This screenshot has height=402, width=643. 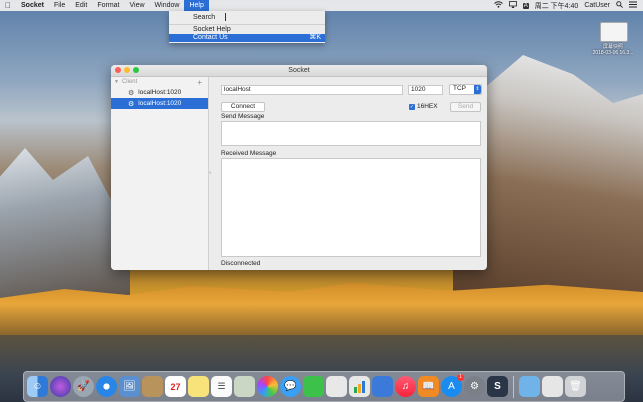 I want to click on dock: ☺ 🚀 🖼 27 ☰ 💬 ♫ 📖 A 1 ⚙ S 🗑, so click(x=324, y=386).